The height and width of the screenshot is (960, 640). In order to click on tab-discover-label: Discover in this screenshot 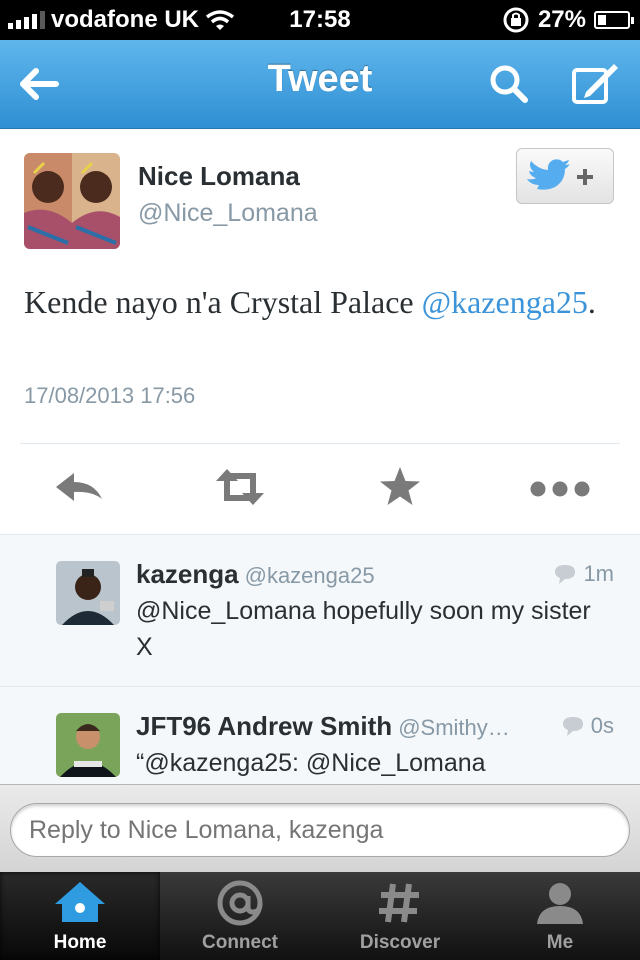, I will do `click(400, 942)`.